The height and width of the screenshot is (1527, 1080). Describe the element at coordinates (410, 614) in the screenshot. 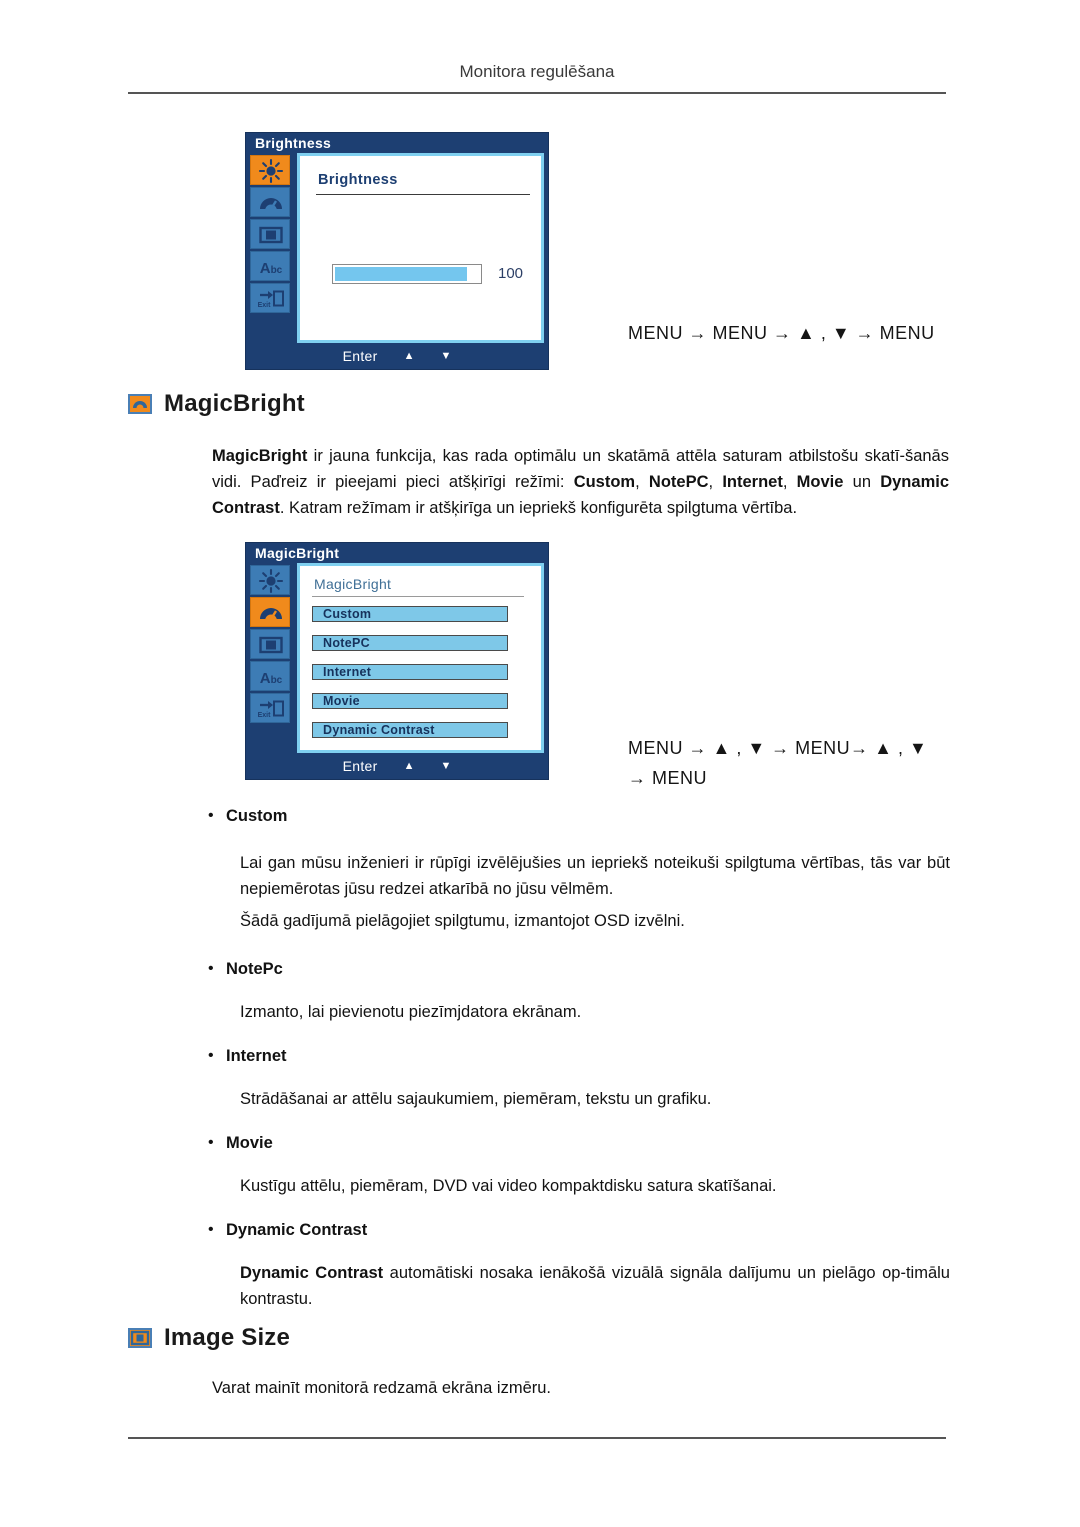

I see `option-custom: Custom` at that location.